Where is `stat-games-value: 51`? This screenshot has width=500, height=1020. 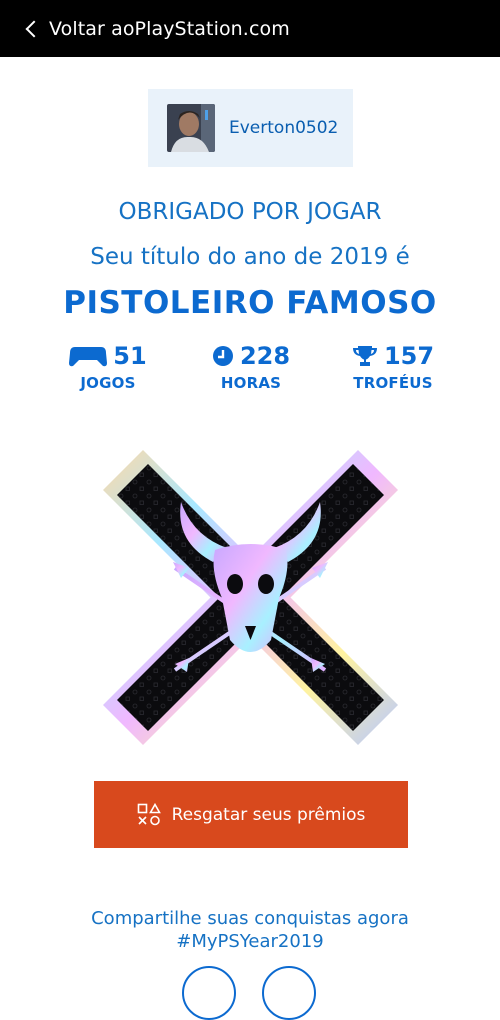
stat-games-value: 51 is located at coordinates (130, 356).